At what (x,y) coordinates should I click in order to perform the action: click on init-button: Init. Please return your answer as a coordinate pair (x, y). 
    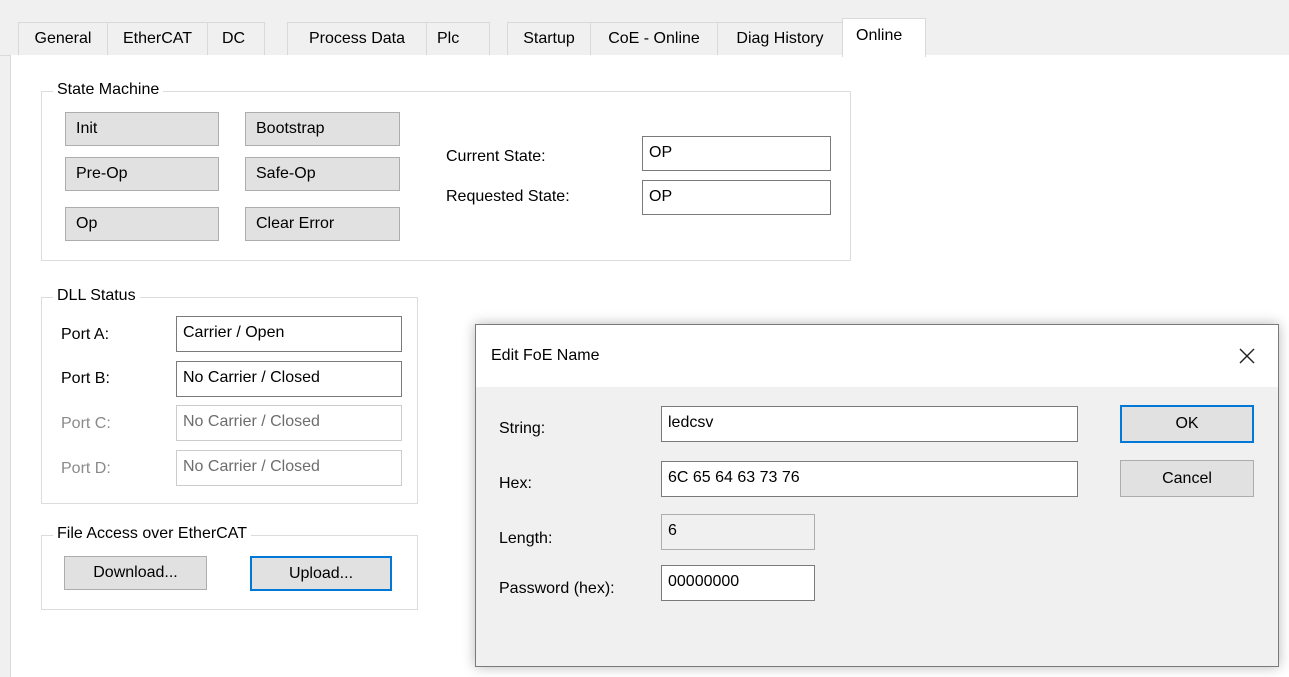
    Looking at the image, I should click on (142, 129).